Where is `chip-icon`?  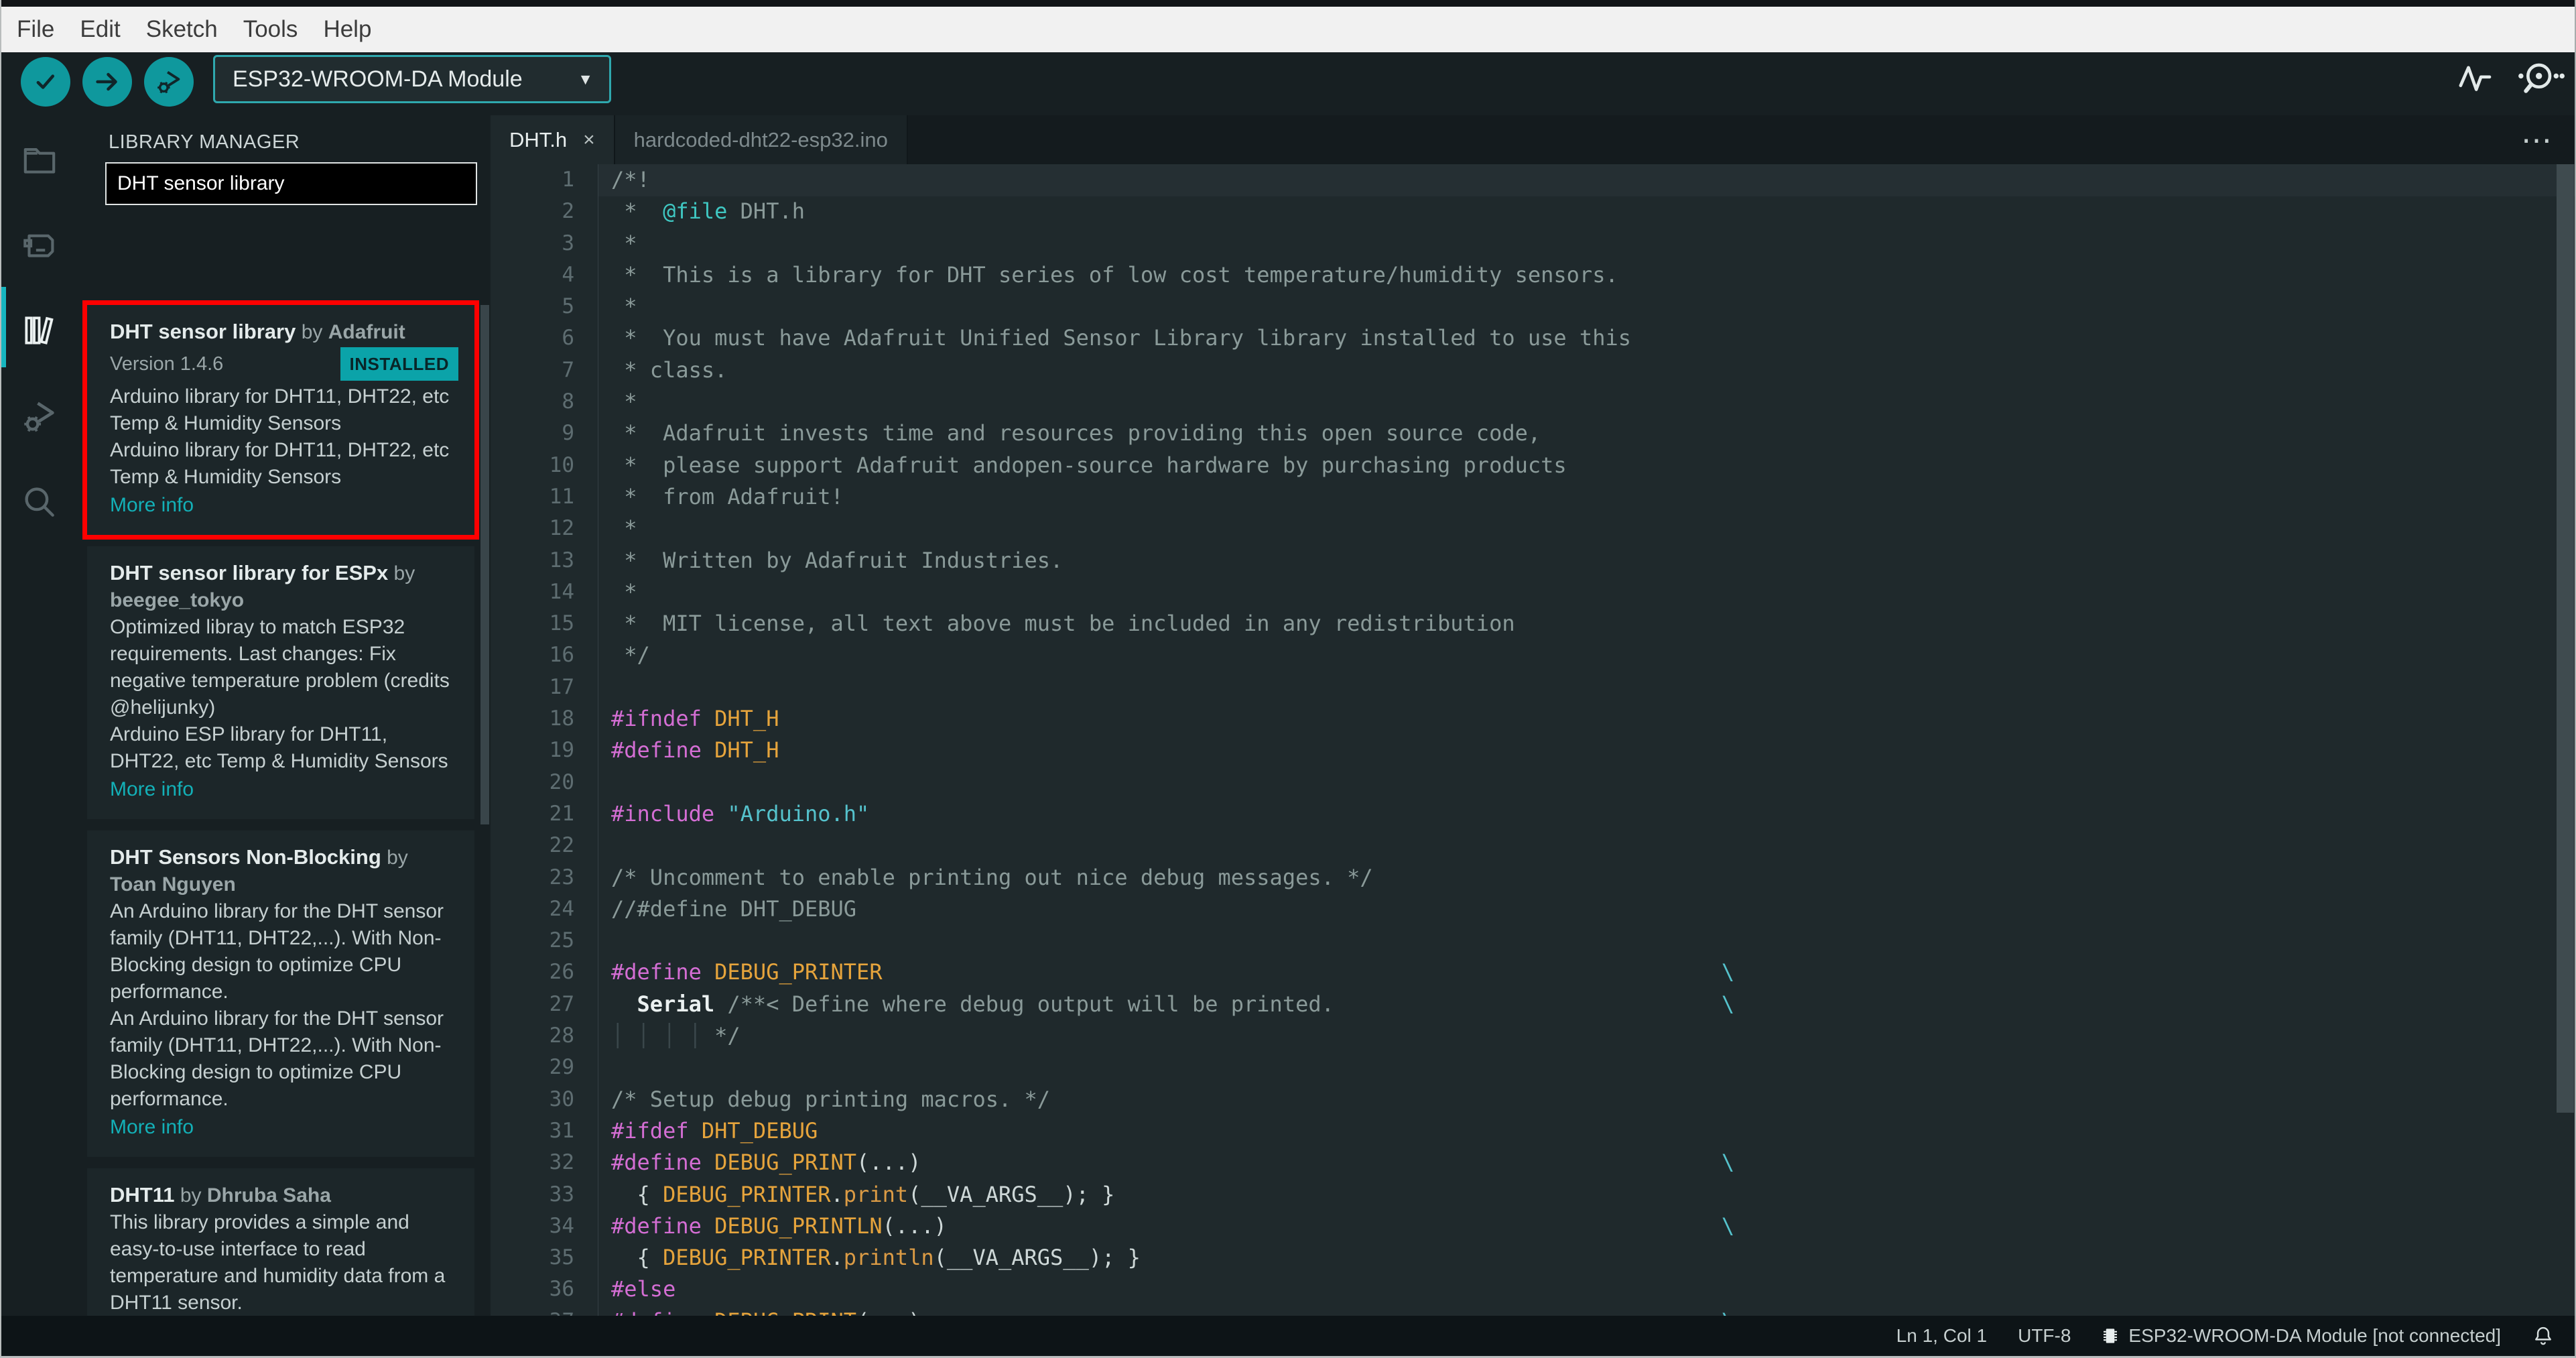
chip-icon is located at coordinates (2111, 1336).